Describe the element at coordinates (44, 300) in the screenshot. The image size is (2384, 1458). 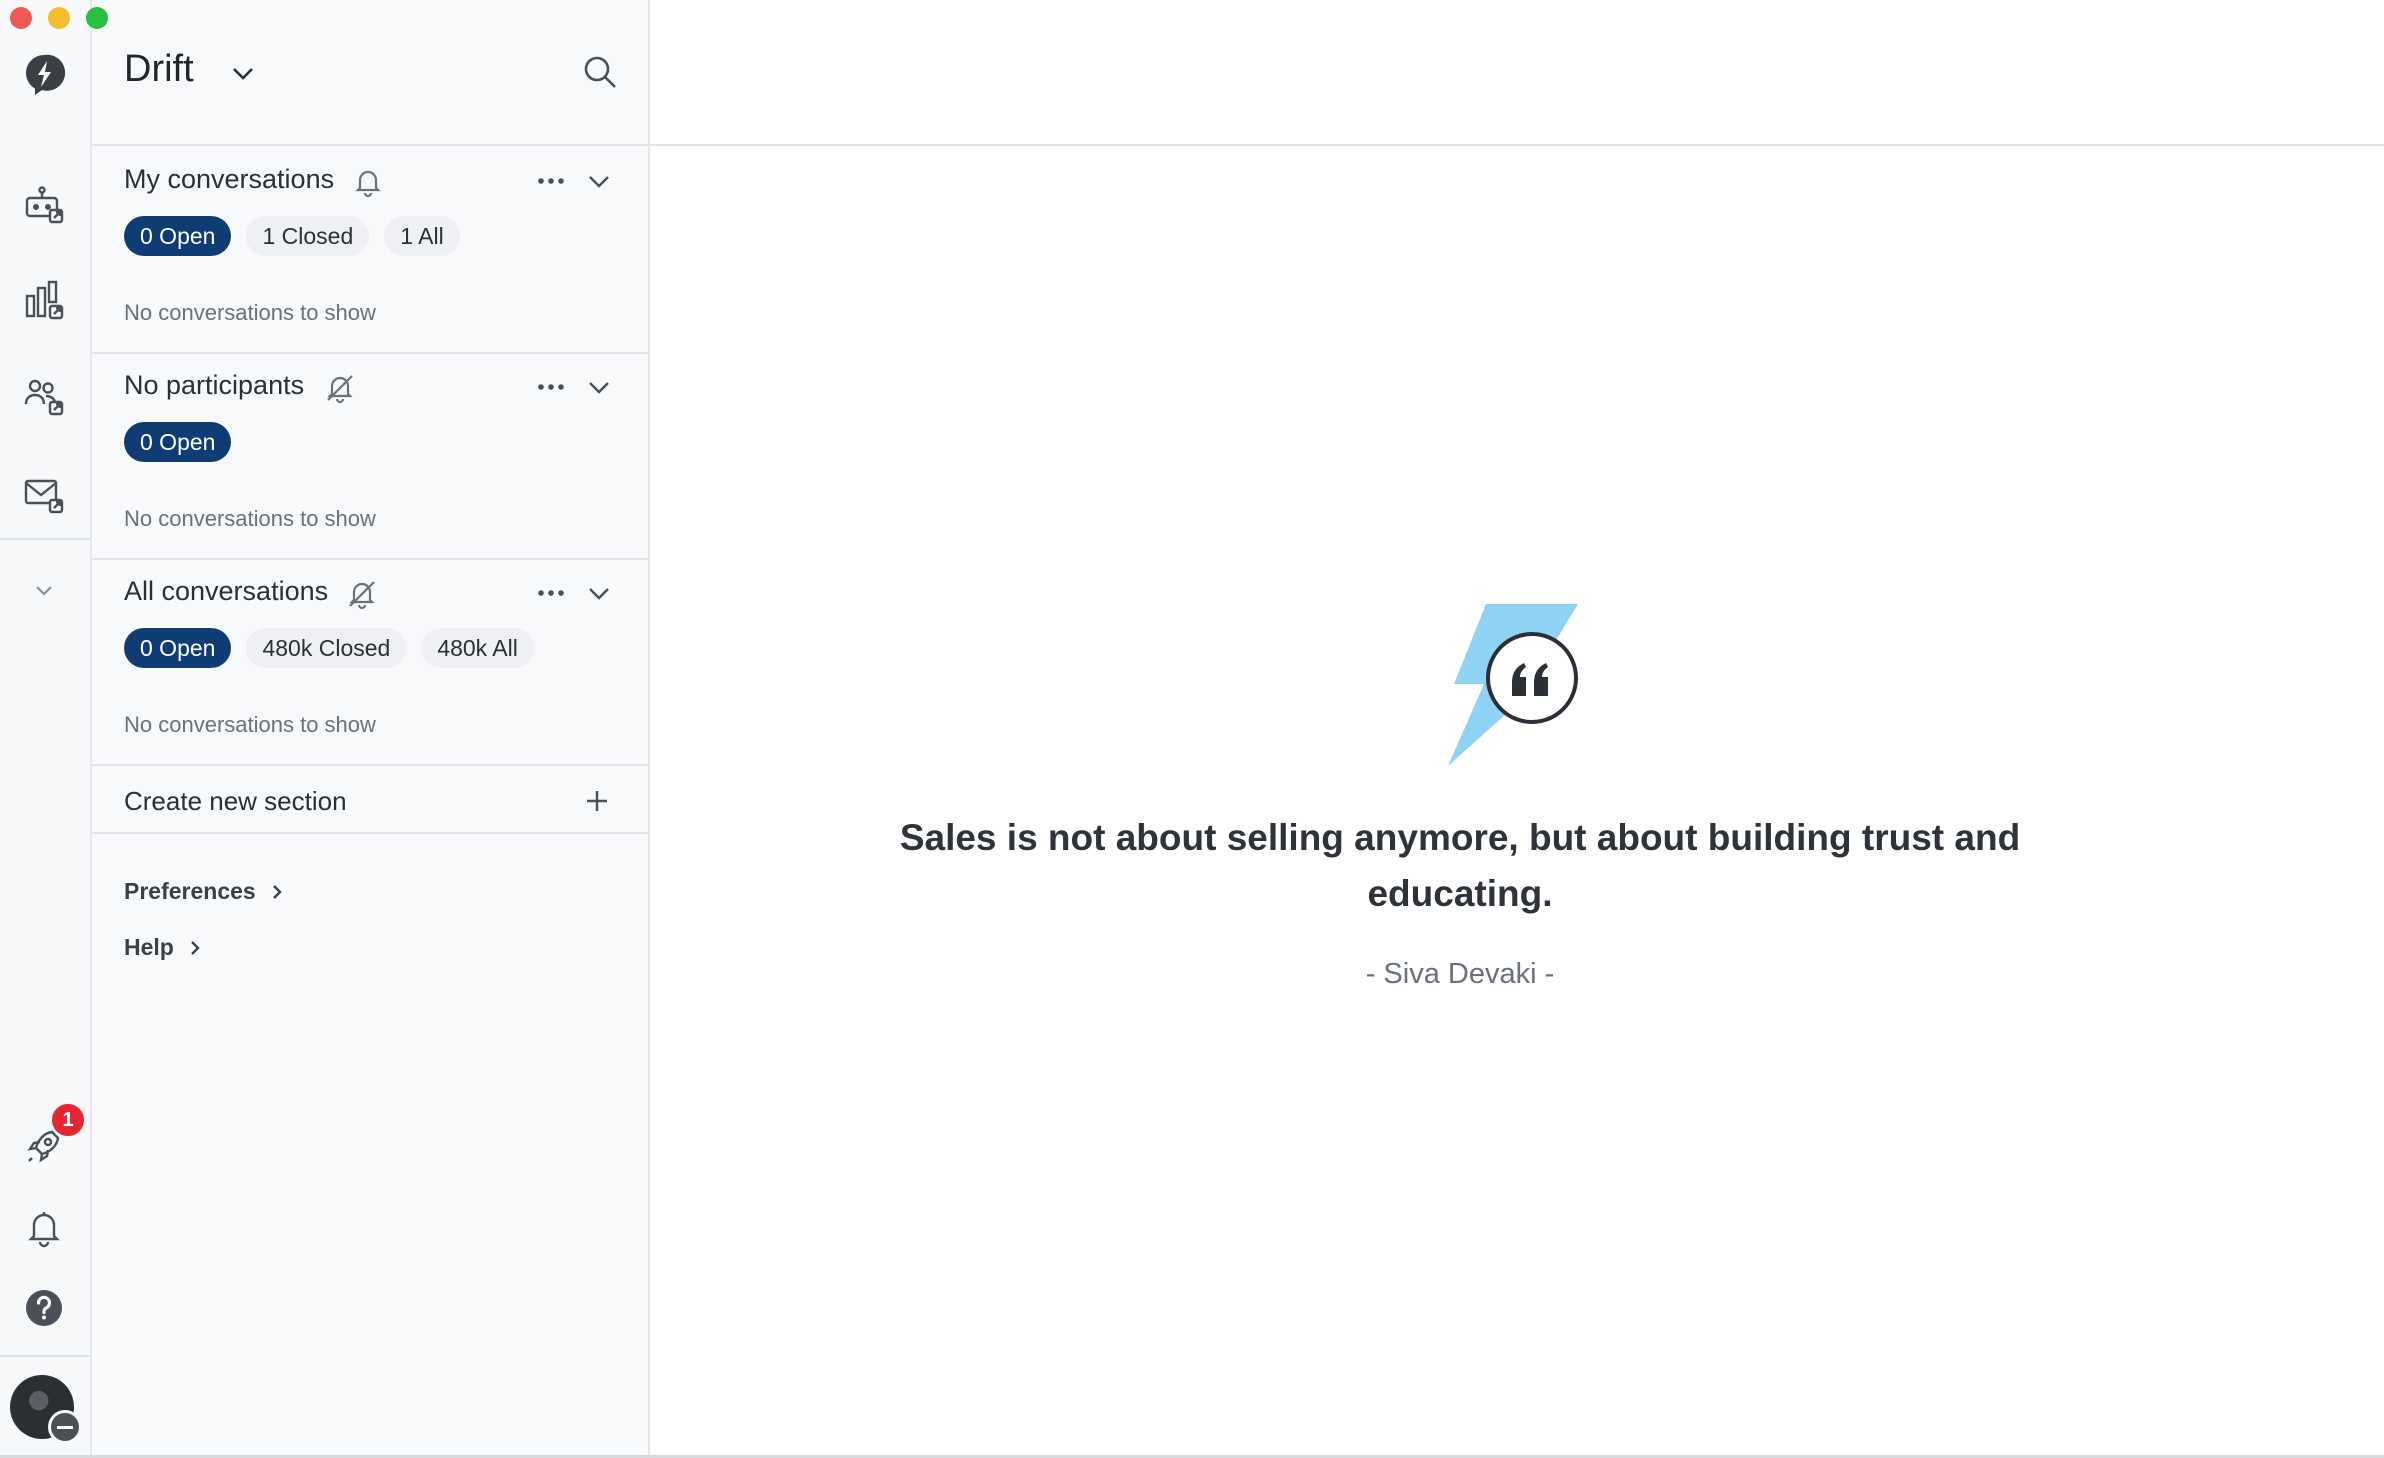
I see `reports-icon` at that location.